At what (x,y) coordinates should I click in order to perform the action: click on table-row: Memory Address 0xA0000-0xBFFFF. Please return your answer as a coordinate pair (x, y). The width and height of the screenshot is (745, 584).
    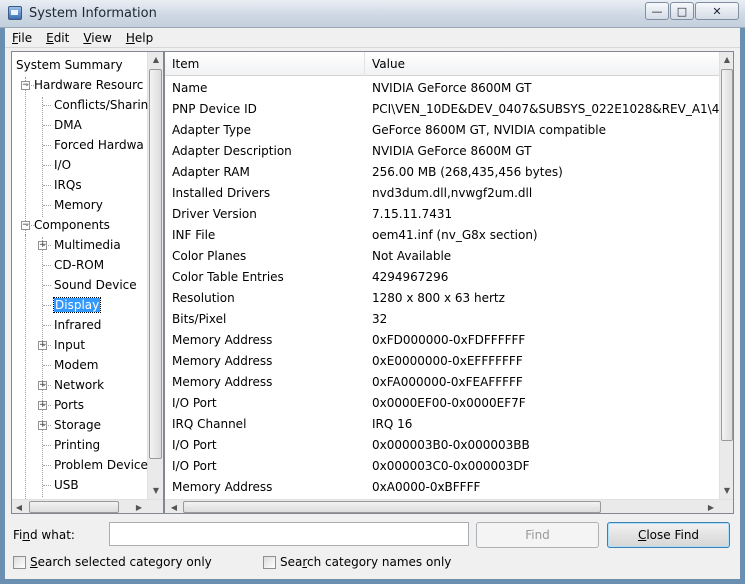
    Looking at the image, I should click on (442, 487).